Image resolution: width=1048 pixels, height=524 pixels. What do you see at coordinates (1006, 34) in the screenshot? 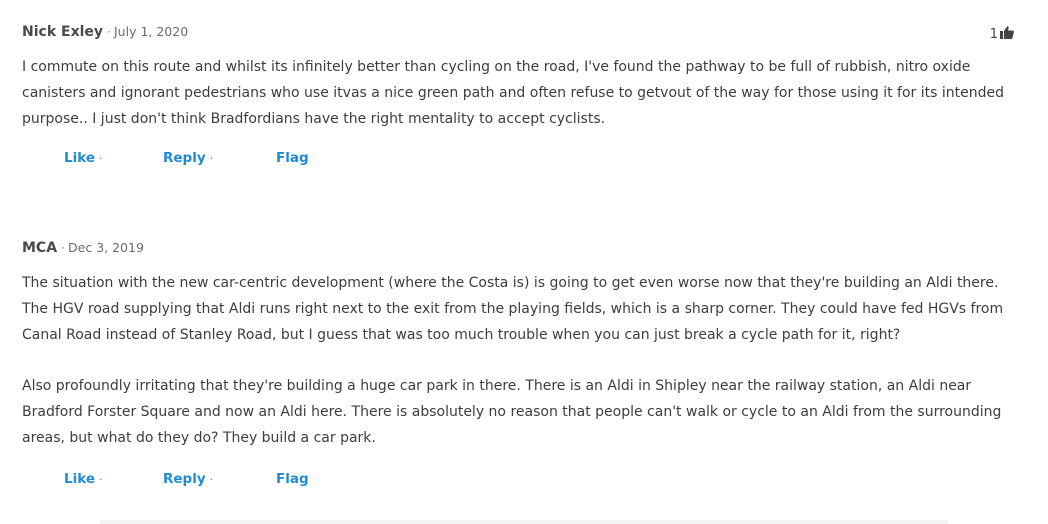
I see `thumbs-up-icon` at bounding box center [1006, 34].